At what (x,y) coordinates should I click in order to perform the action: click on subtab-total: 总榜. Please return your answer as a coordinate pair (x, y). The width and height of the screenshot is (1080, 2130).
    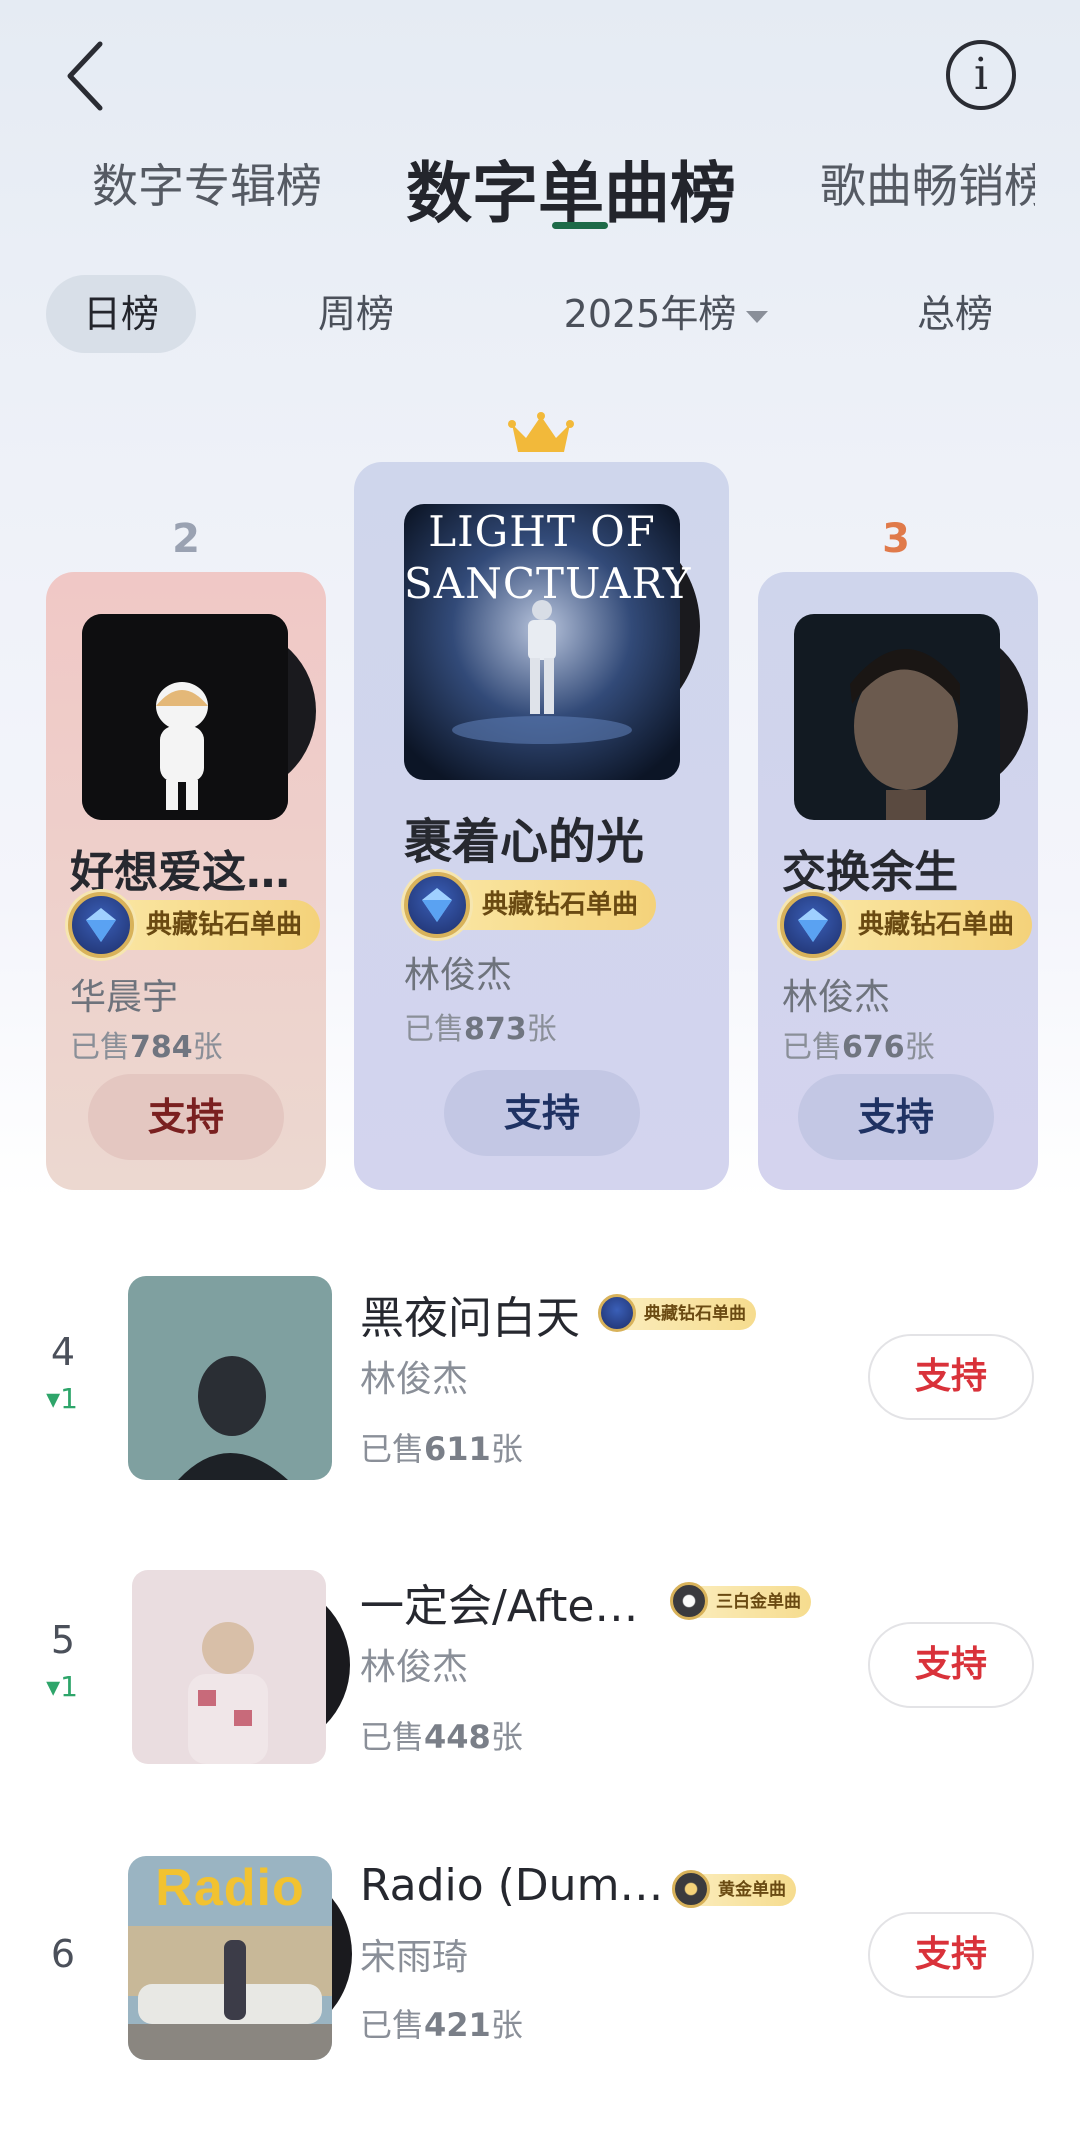
    Looking at the image, I should click on (955, 314).